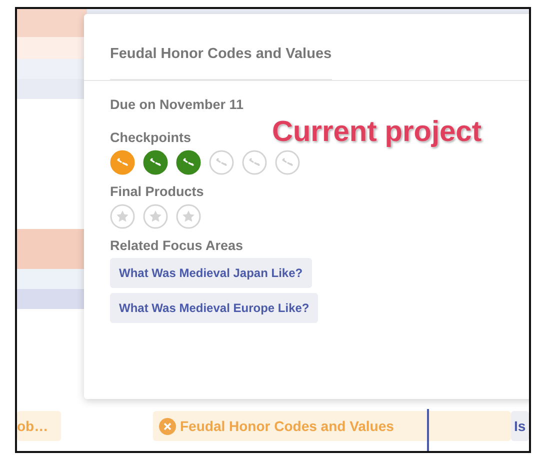 This screenshot has width=535, height=455. Describe the element at coordinates (157, 191) in the screenshot. I see `section-label: Final Products` at that location.